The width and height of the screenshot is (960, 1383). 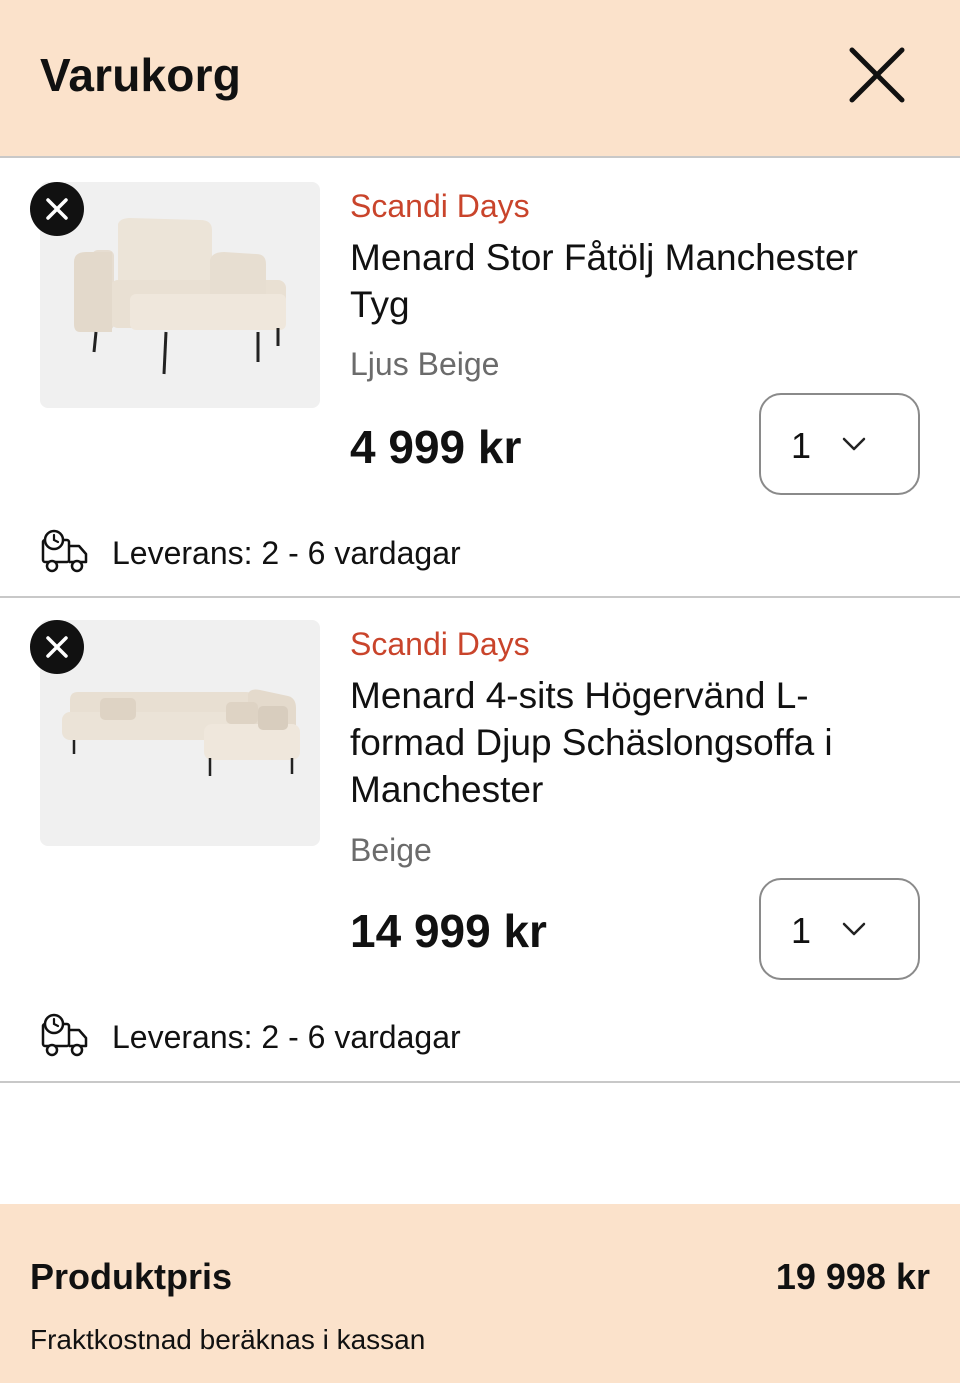 What do you see at coordinates (391, 850) in the screenshot?
I see `product-variant: Beige` at bounding box center [391, 850].